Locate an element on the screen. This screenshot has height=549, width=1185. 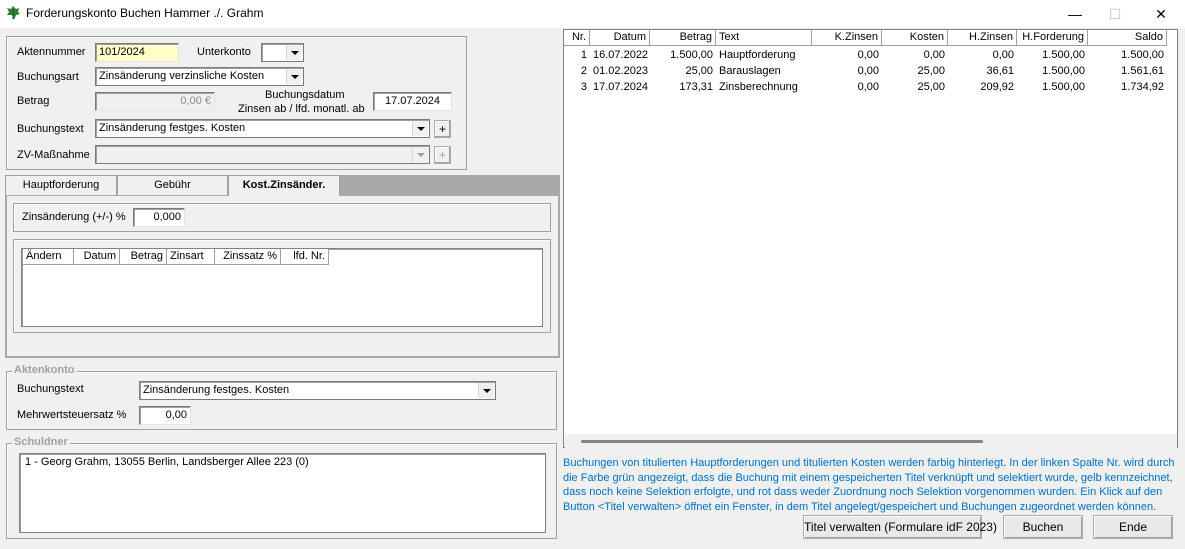
cell-nr: 1 is located at coordinates (583, 55).